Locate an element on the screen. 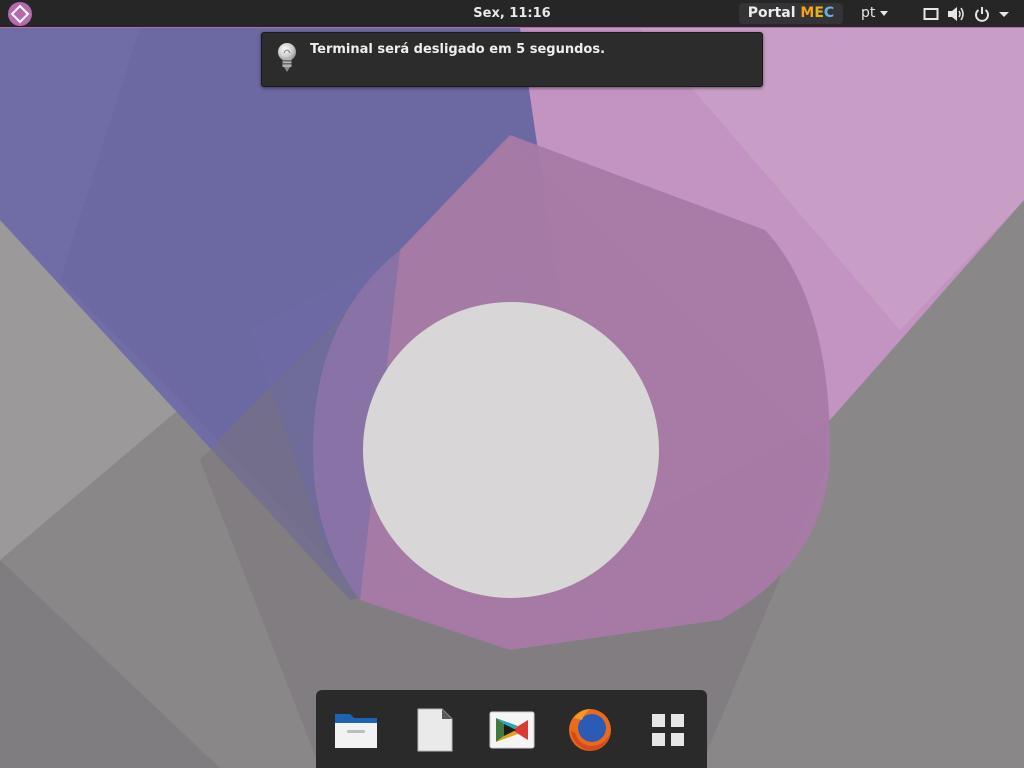  language-label: pt is located at coordinates (868, 13).